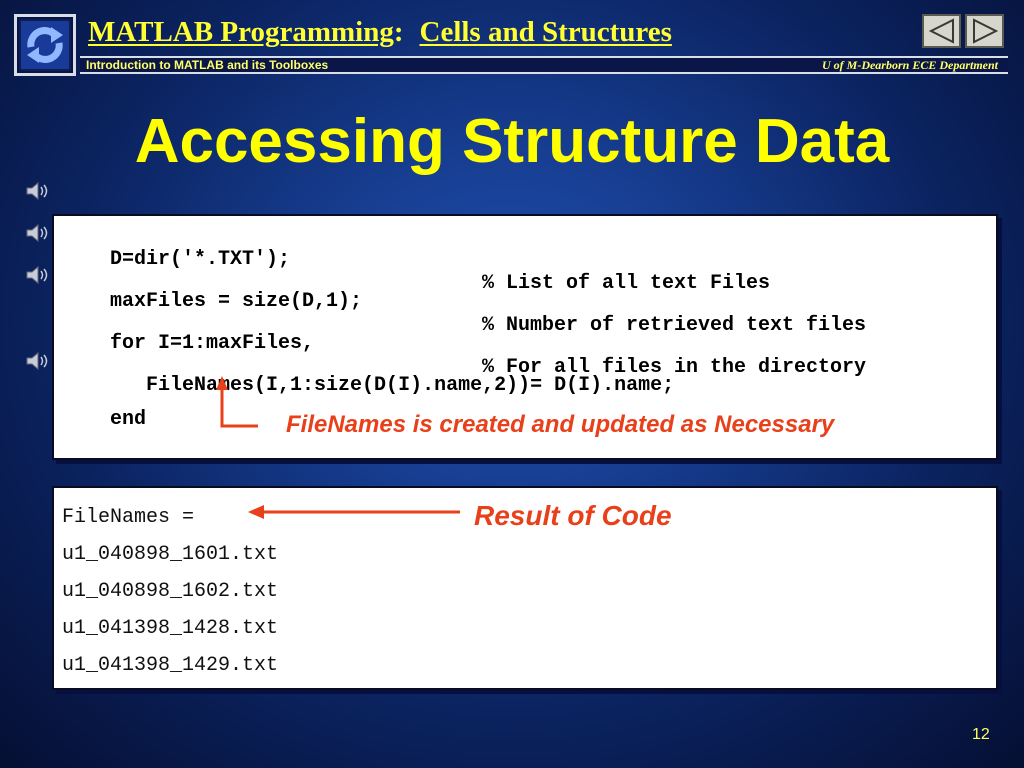 This screenshot has width=1024, height=768. I want to click on next-slide-button, so click(984, 31).